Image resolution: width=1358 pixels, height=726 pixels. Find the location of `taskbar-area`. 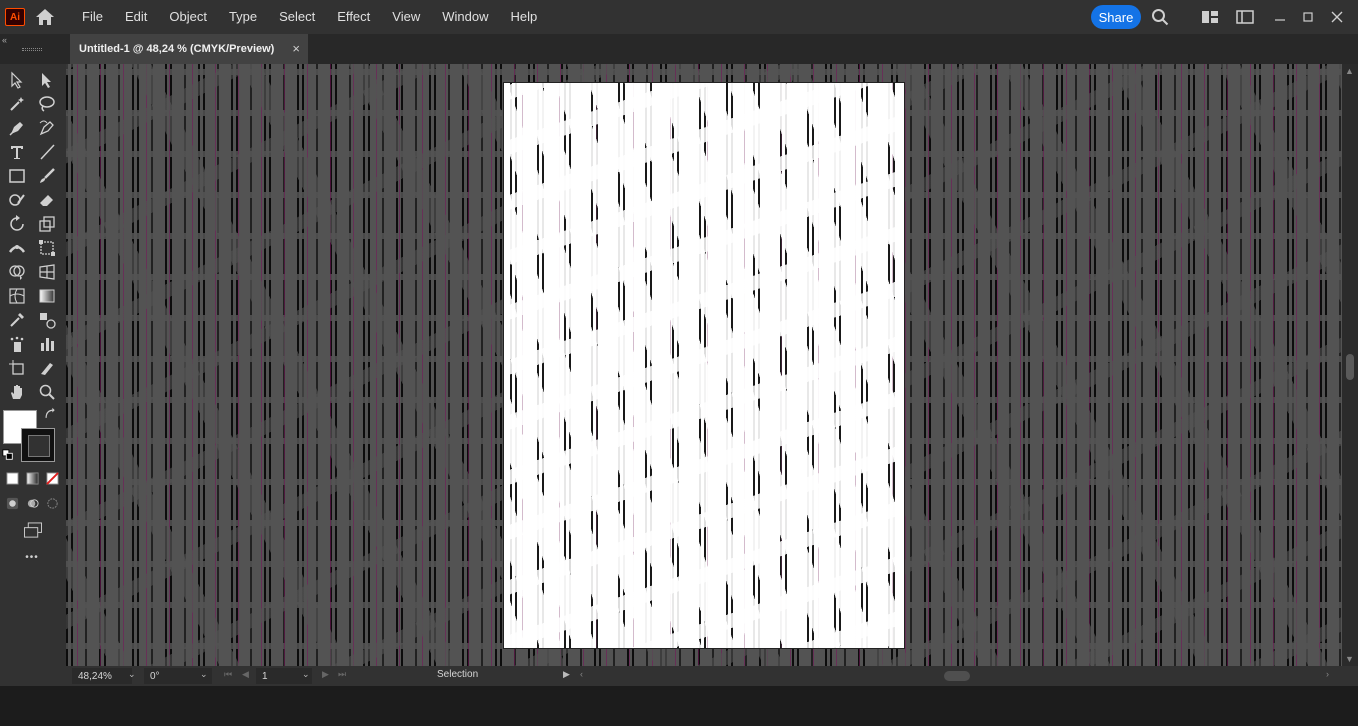

taskbar-area is located at coordinates (679, 706).